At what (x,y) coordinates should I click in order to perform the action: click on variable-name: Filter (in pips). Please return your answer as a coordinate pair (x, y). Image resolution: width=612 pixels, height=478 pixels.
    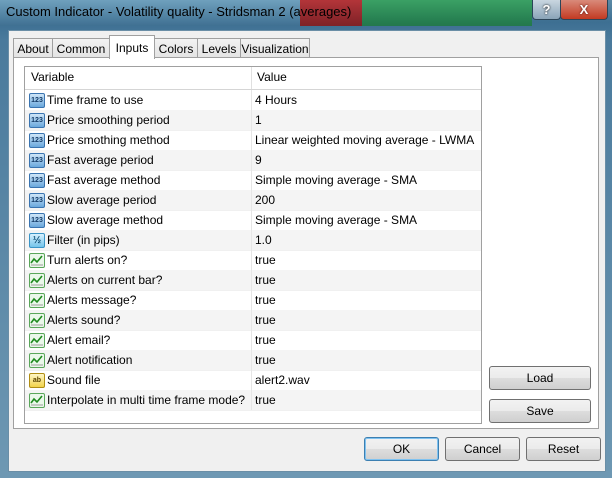
    Looking at the image, I should click on (83, 240).